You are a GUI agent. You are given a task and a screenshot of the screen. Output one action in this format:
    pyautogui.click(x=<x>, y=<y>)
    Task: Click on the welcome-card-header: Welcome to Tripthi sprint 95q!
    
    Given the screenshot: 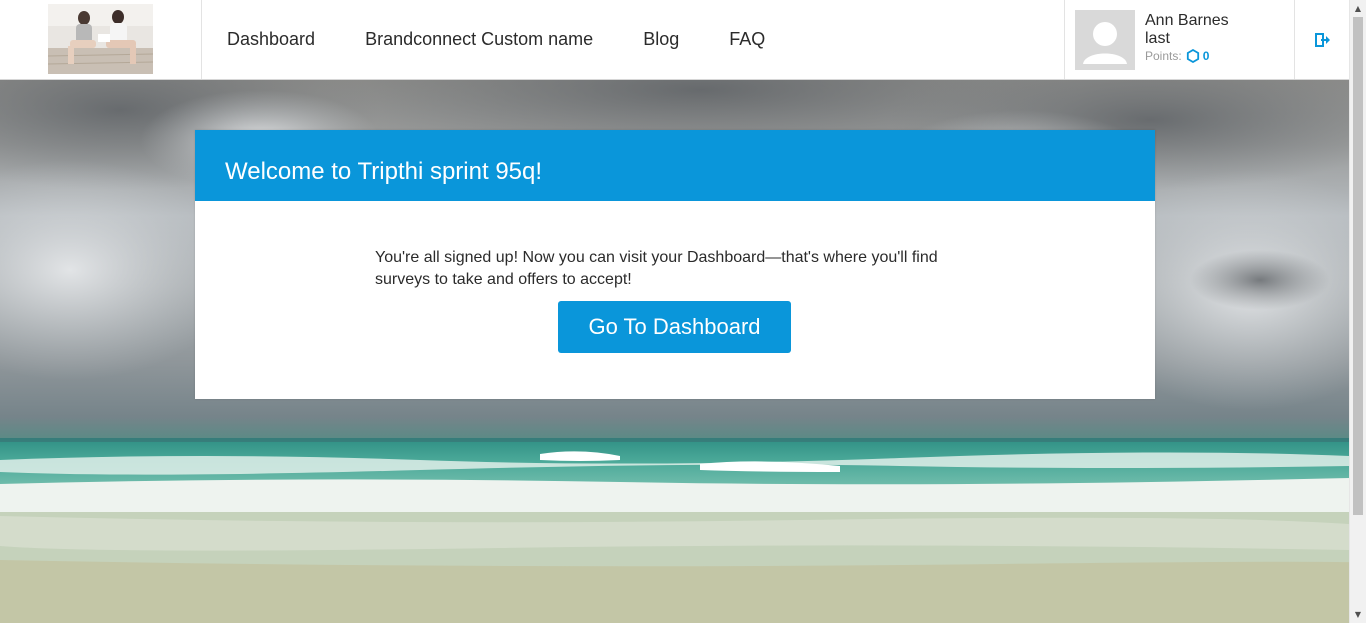 What is the action you would take?
    pyautogui.click(x=675, y=165)
    